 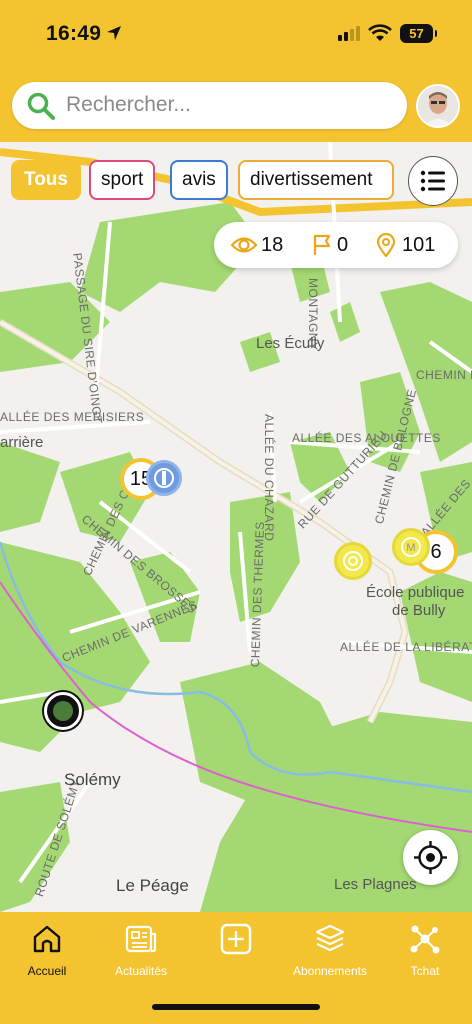 What do you see at coordinates (236, 1007) in the screenshot?
I see `home-indicator` at bounding box center [236, 1007].